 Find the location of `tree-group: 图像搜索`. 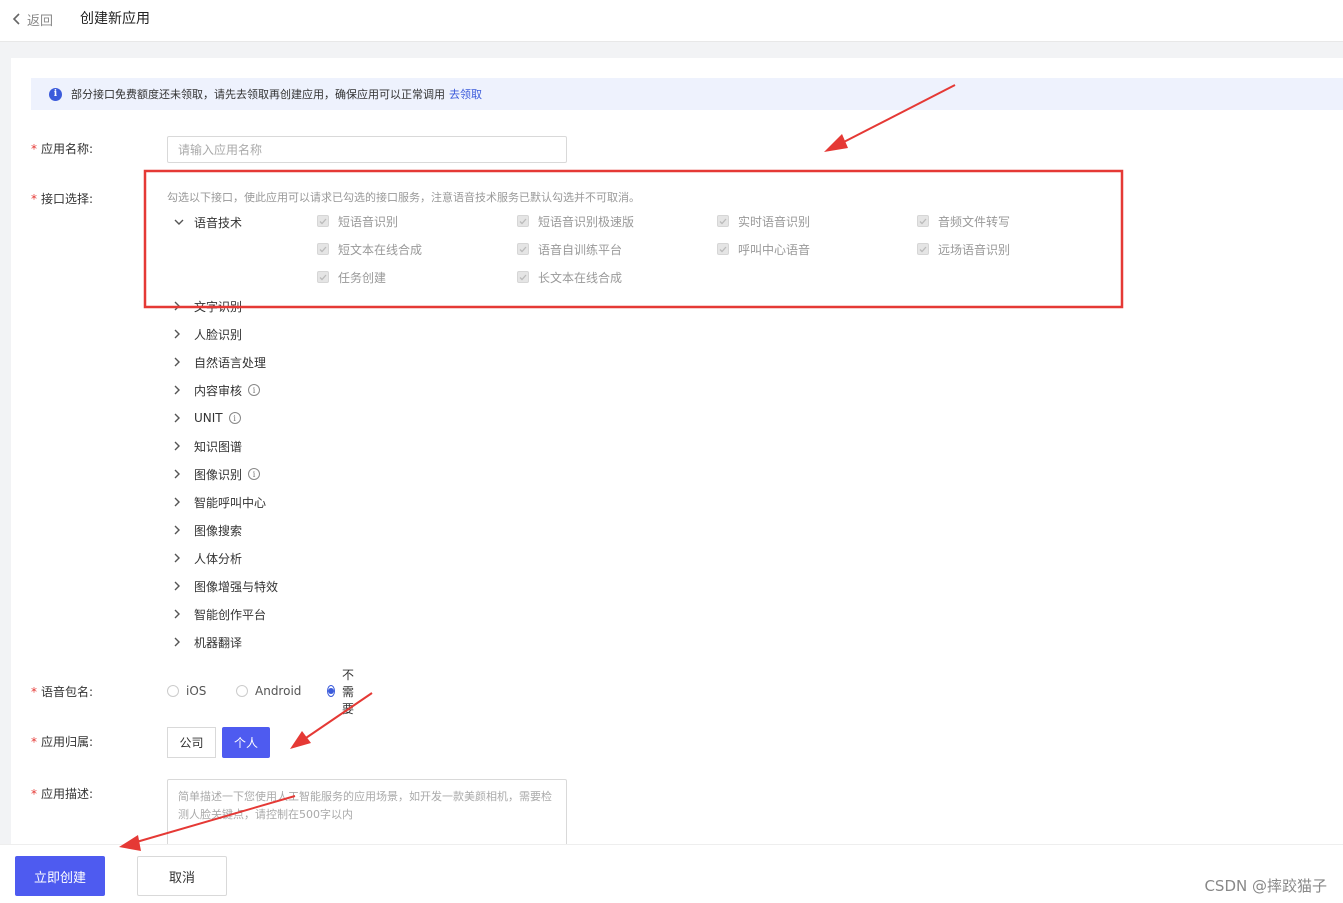

tree-group: 图像搜索 is located at coordinates (208, 530).